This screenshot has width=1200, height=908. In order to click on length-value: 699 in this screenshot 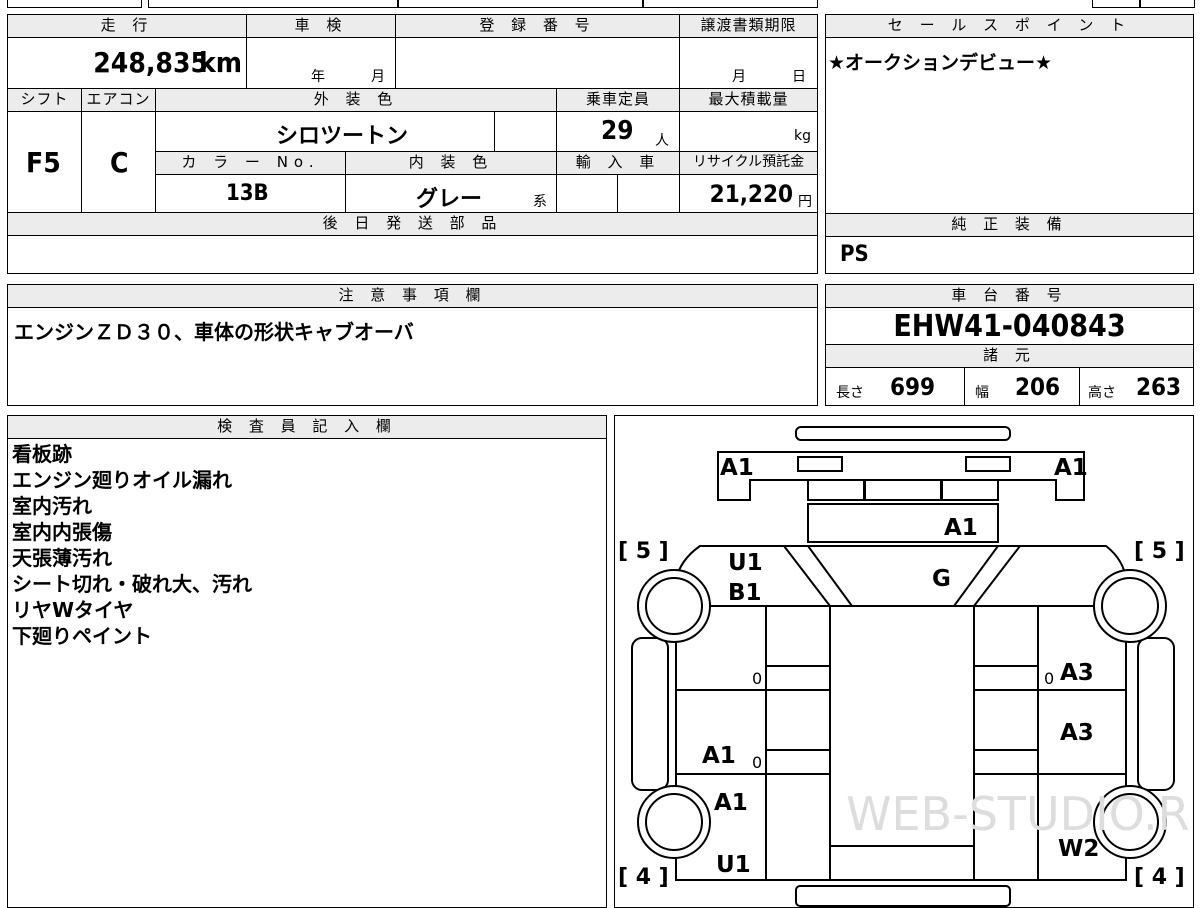, I will do `click(913, 387)`.